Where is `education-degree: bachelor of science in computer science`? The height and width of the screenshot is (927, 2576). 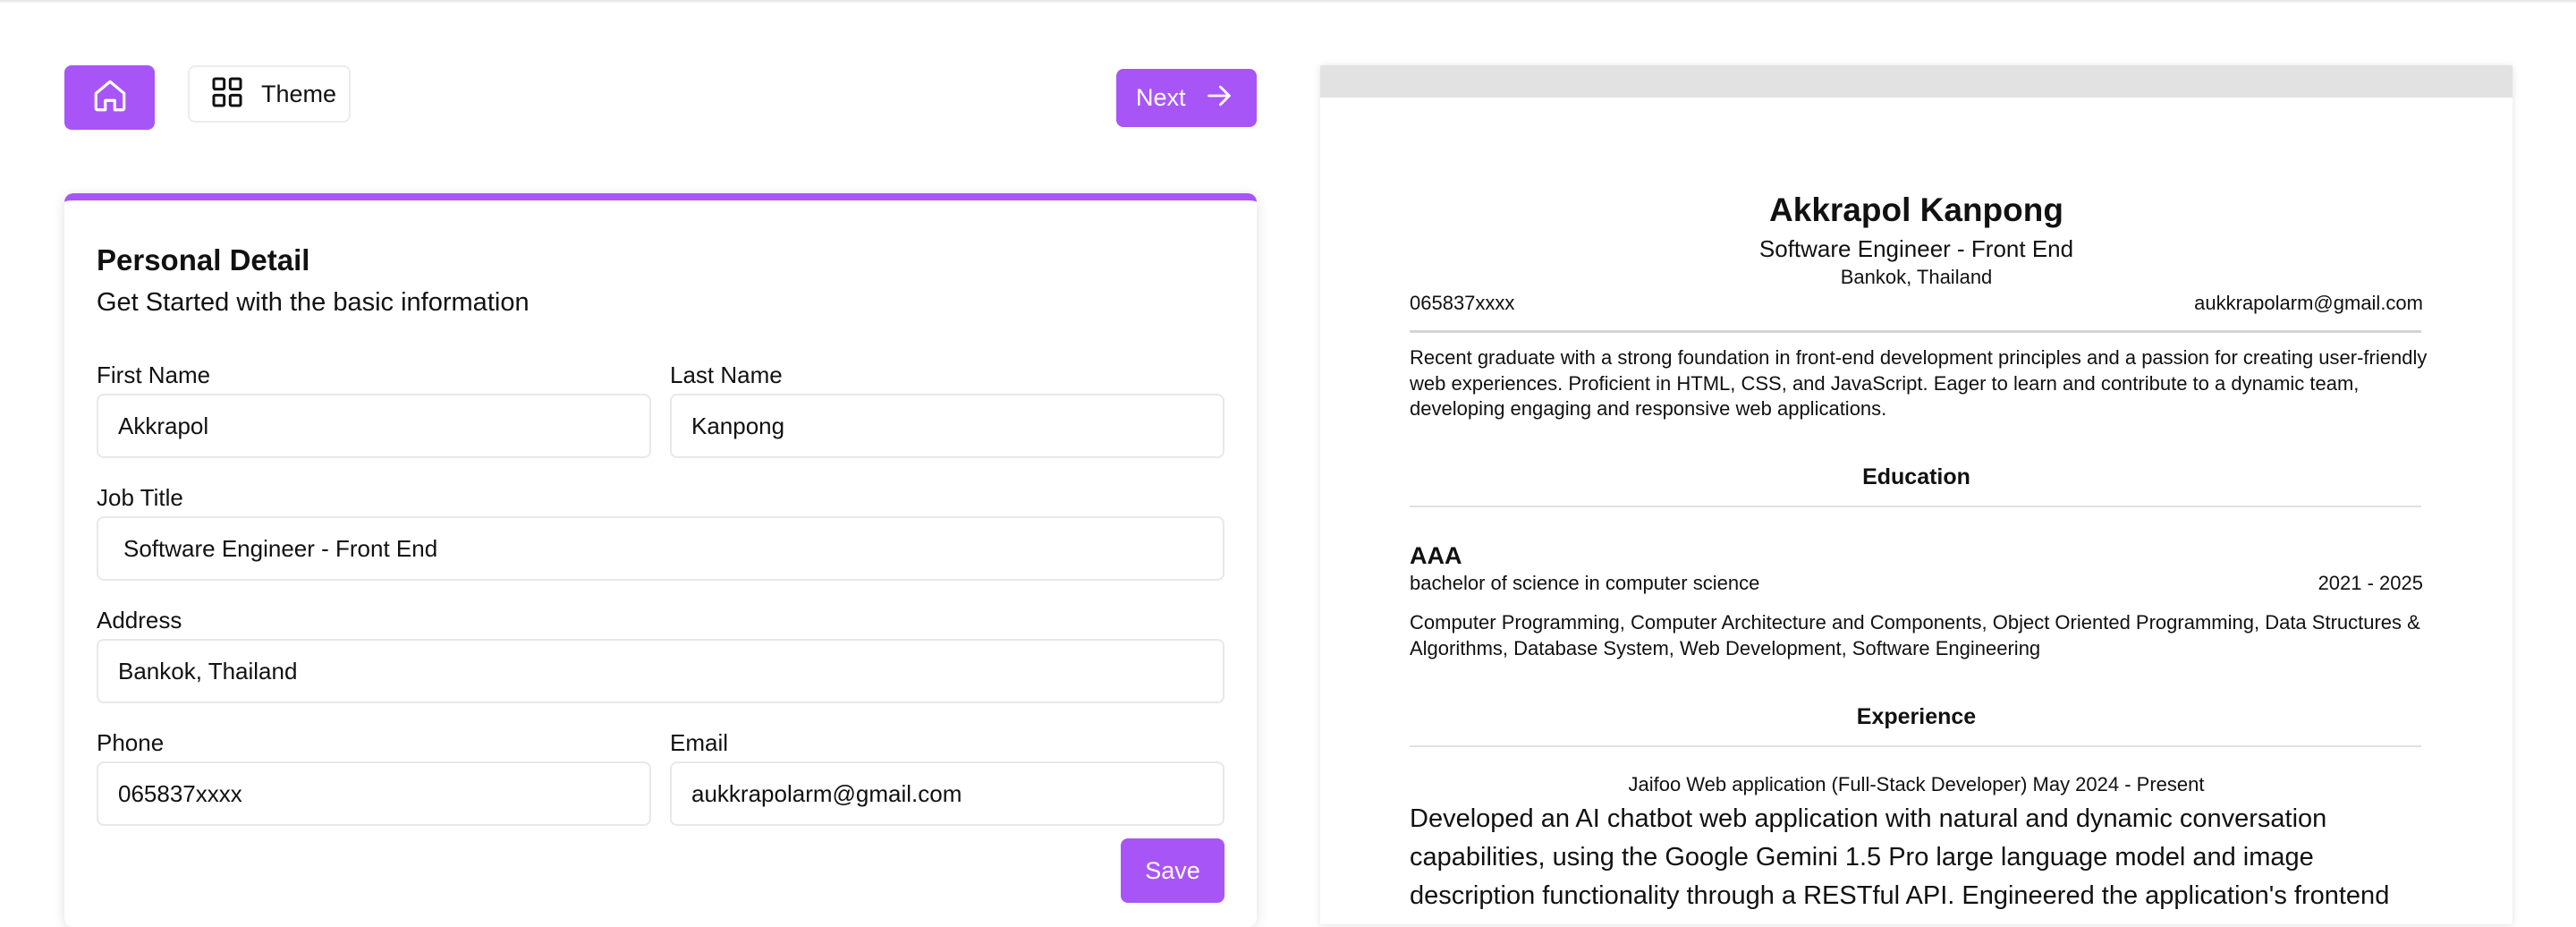
education-degree: bachelor of science in computer science is located at coordinates (1585, 583).